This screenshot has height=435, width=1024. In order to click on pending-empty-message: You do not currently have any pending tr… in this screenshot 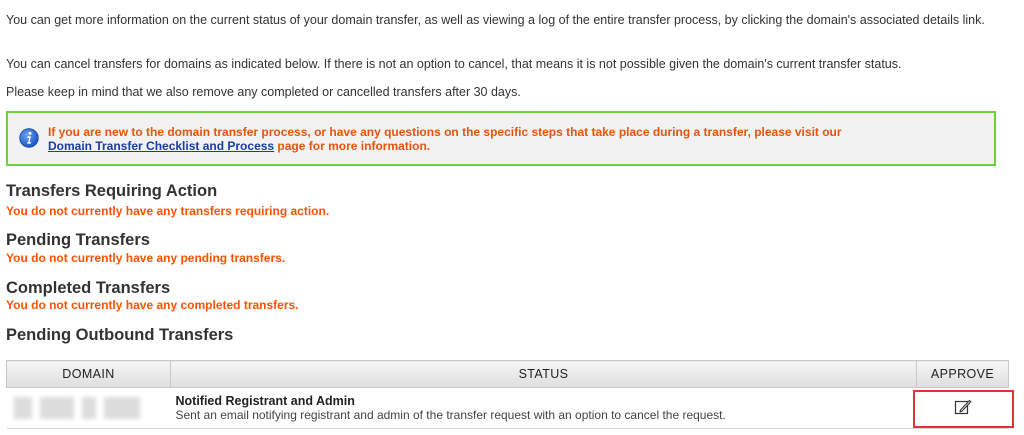, I will do `click(146, 258)`.